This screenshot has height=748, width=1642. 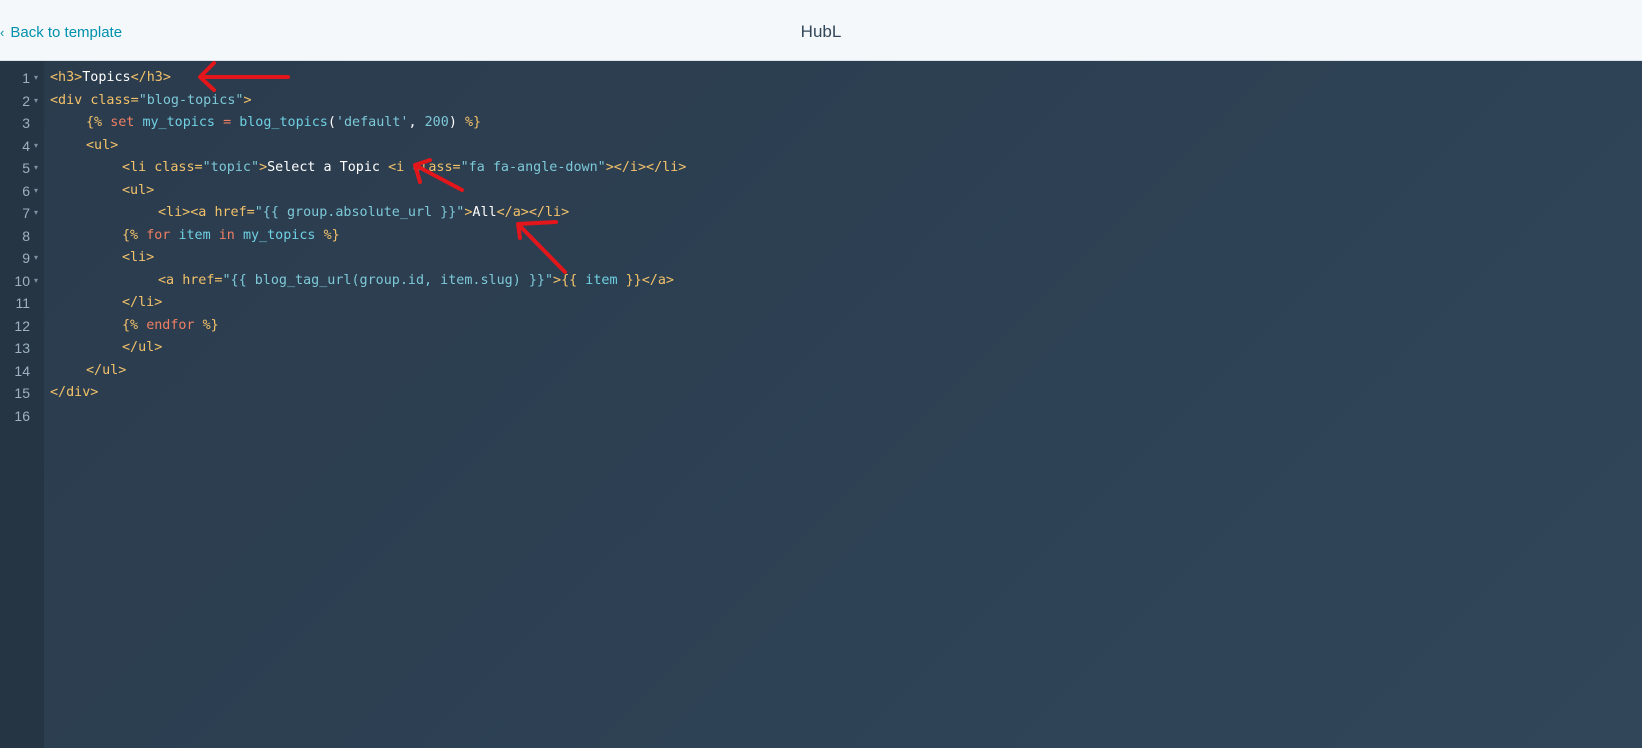 I want to click on line-number: 14, so click(x=22, y=370).